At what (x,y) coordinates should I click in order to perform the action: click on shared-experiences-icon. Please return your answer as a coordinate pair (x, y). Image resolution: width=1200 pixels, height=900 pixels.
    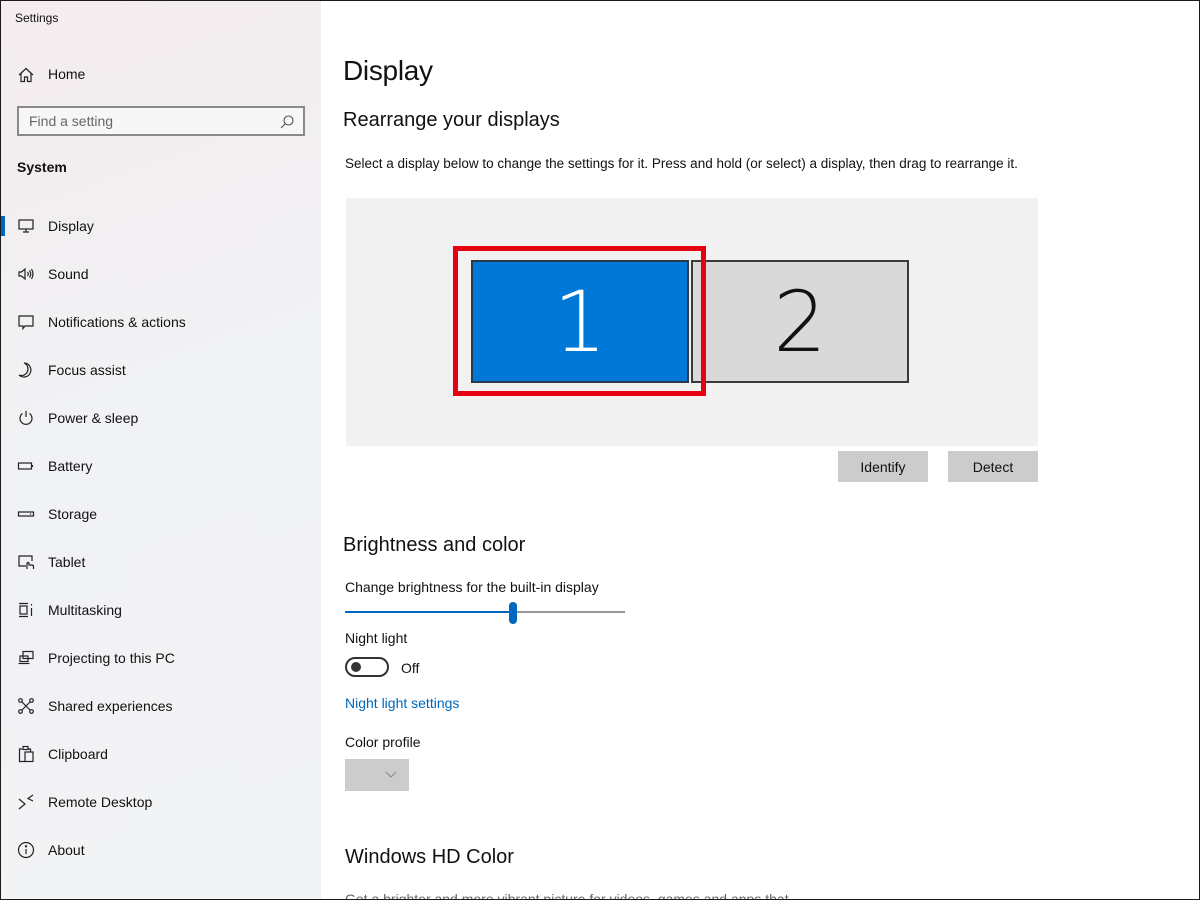
    Looking at the image, I should click on (26, 706).